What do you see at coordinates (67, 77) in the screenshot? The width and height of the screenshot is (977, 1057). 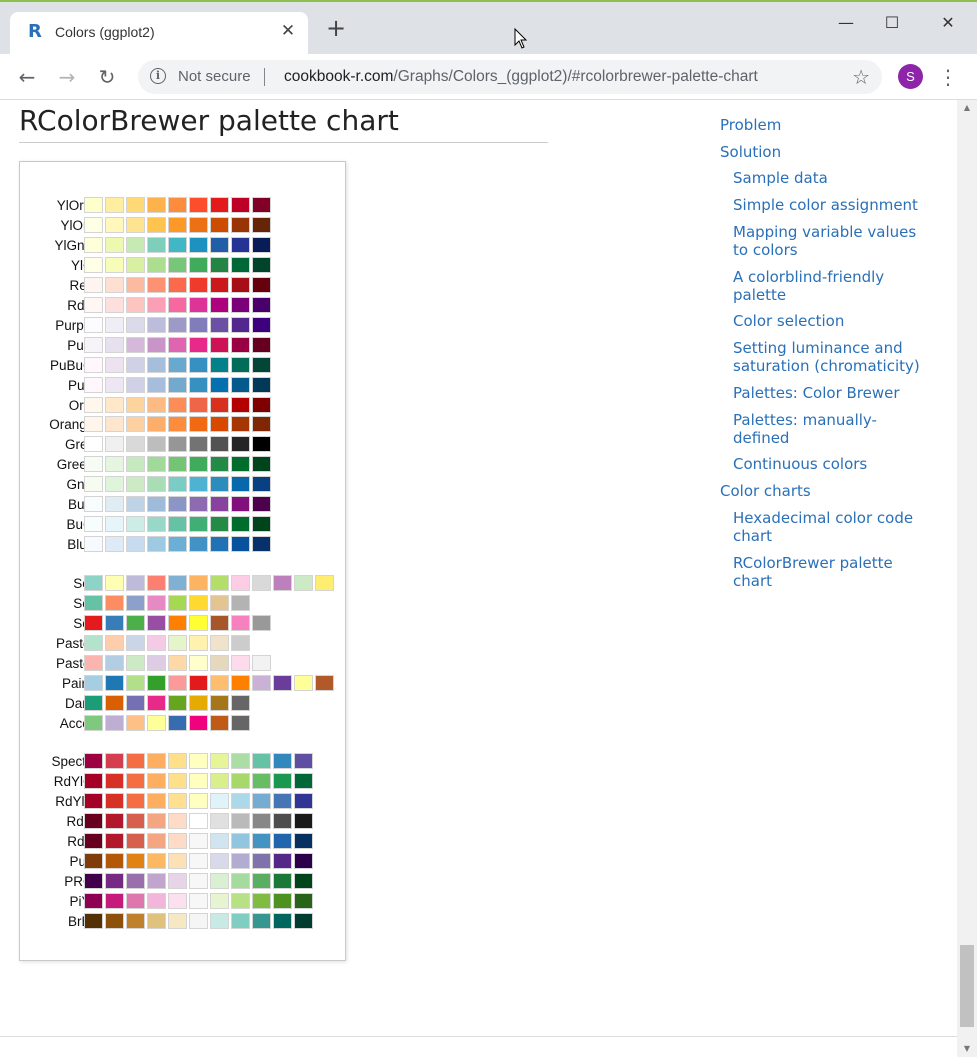 I see `forward-arrow-icon: →` at bounding box center [67, 77].